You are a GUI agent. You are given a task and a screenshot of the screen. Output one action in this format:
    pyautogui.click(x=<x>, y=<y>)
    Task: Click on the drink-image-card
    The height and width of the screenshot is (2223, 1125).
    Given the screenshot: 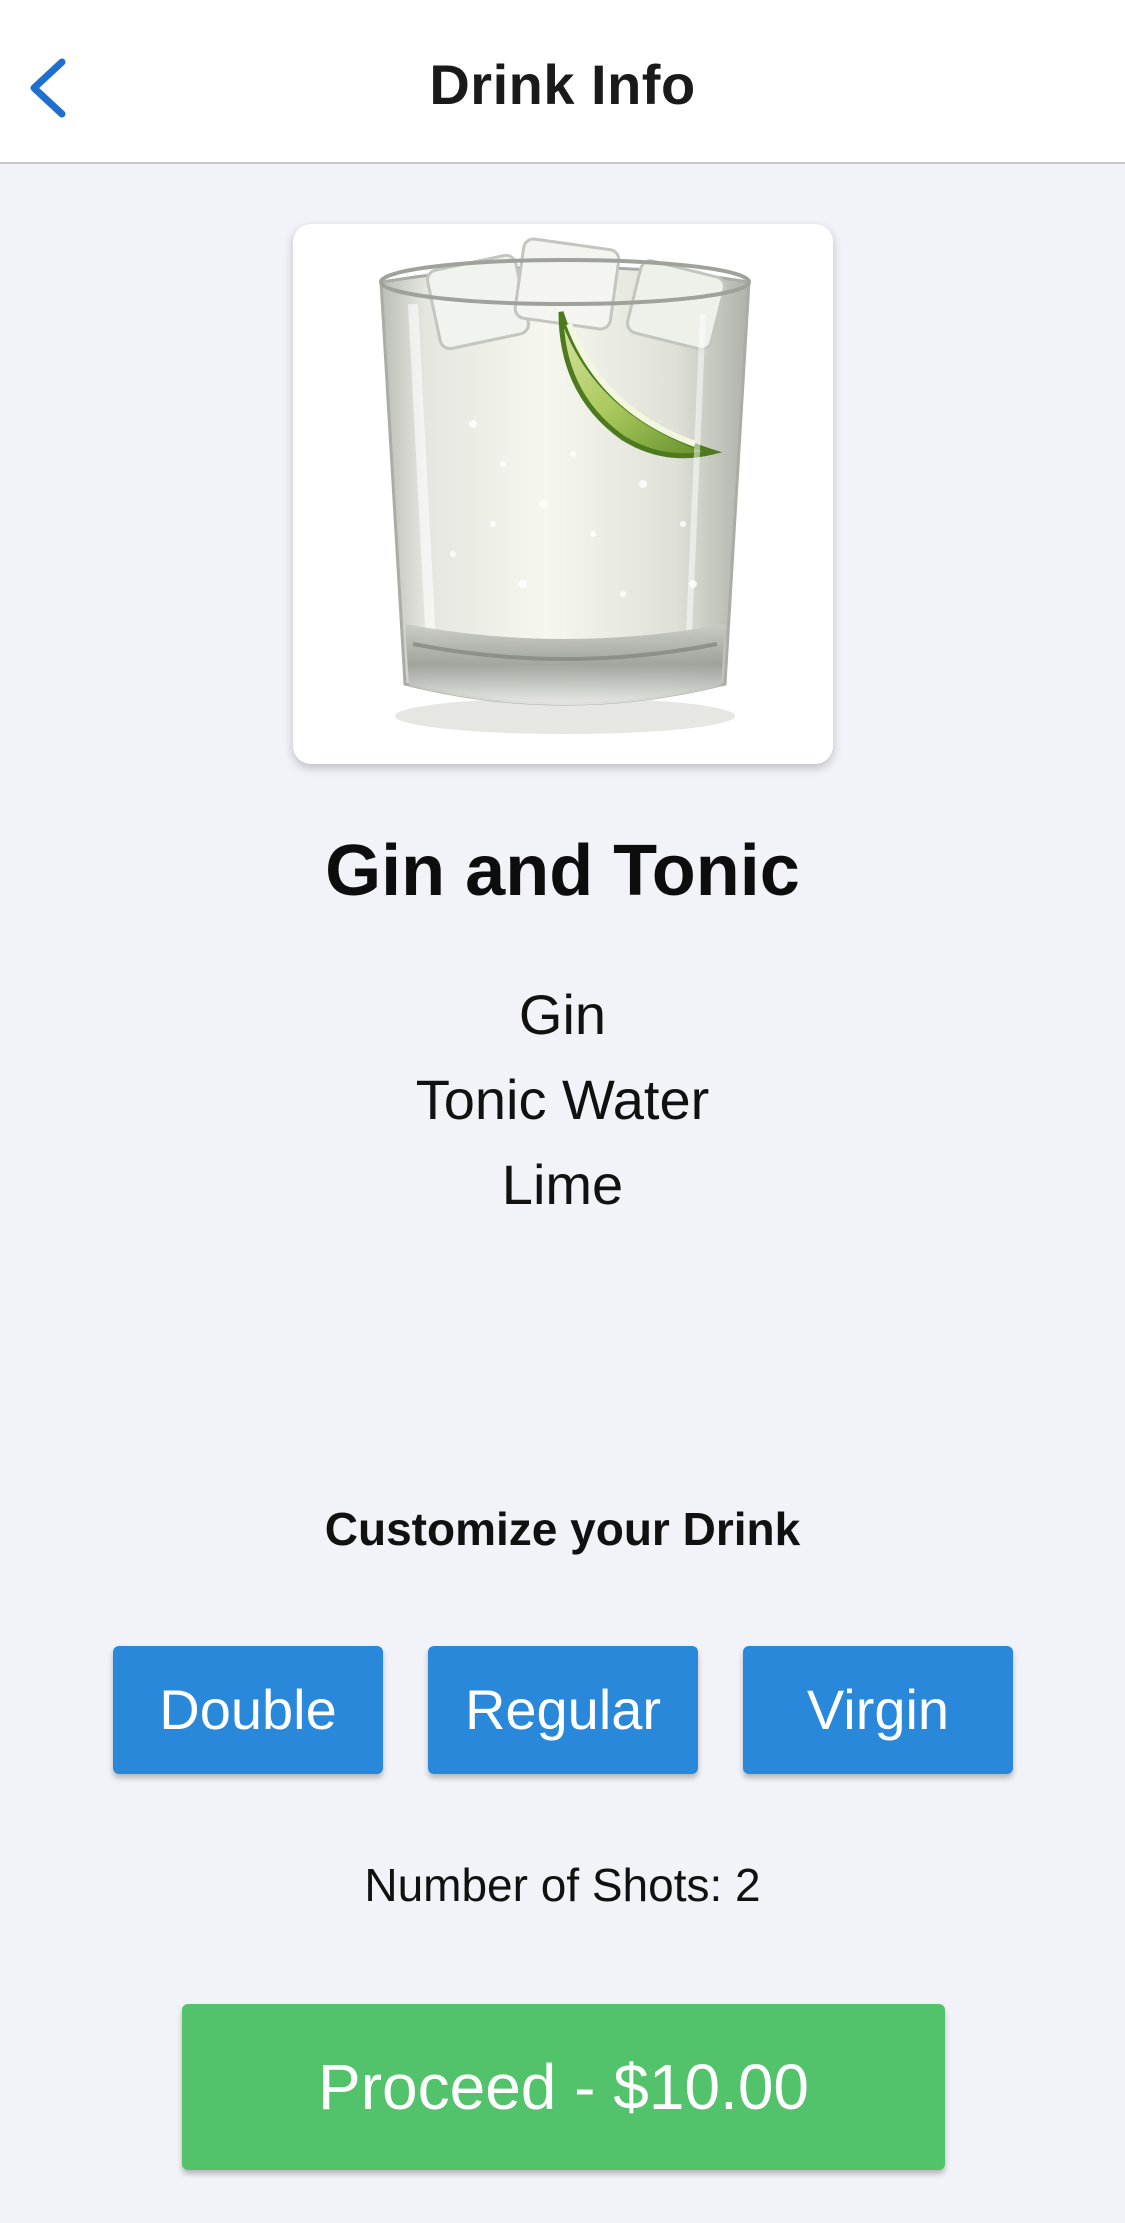 What is the action you would take?
    pyautogui.click(x=563, y=494)
    